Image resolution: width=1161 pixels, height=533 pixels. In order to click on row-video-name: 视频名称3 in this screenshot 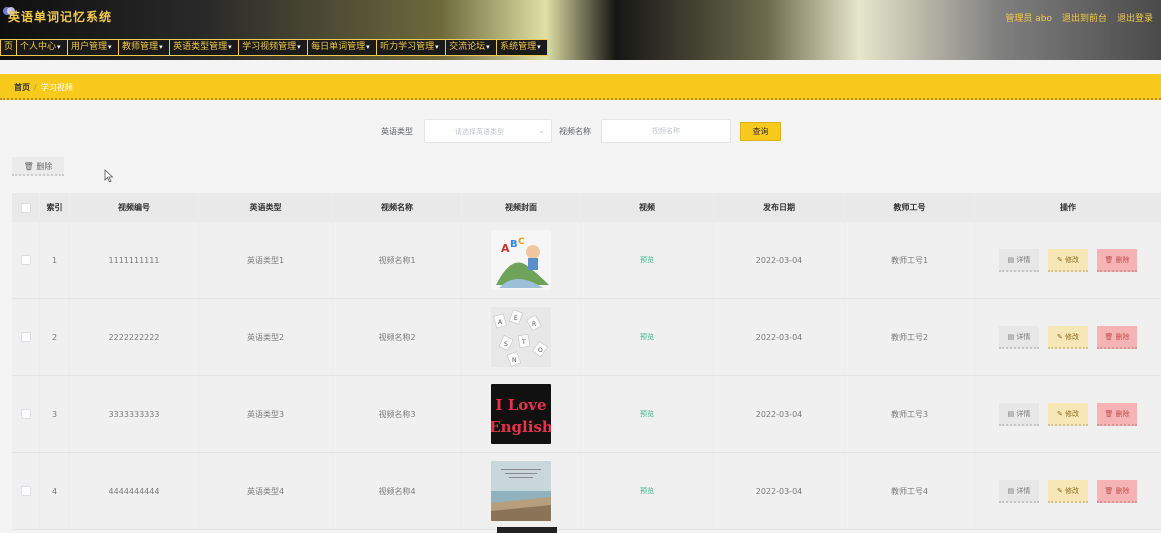, I will do `click(397, 414)`.